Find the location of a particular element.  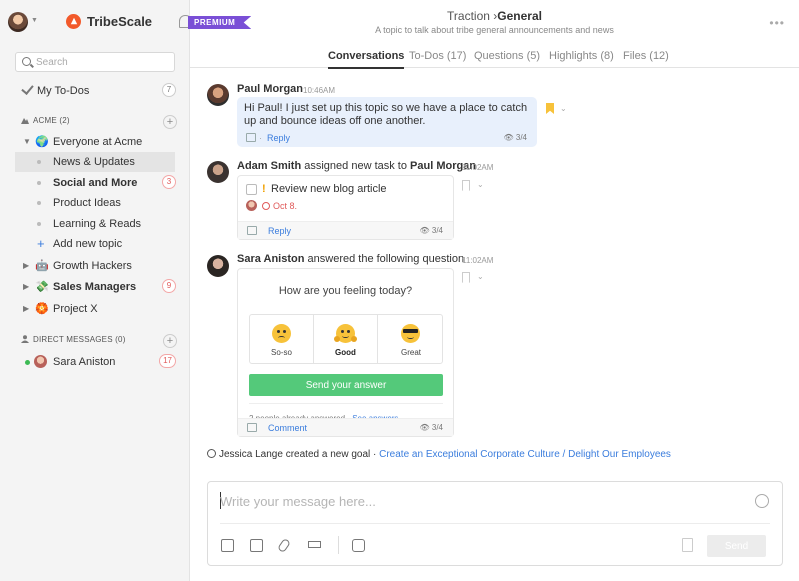

message-footer: · Reply 👁 3/4 is located at coordinates (387, 138).